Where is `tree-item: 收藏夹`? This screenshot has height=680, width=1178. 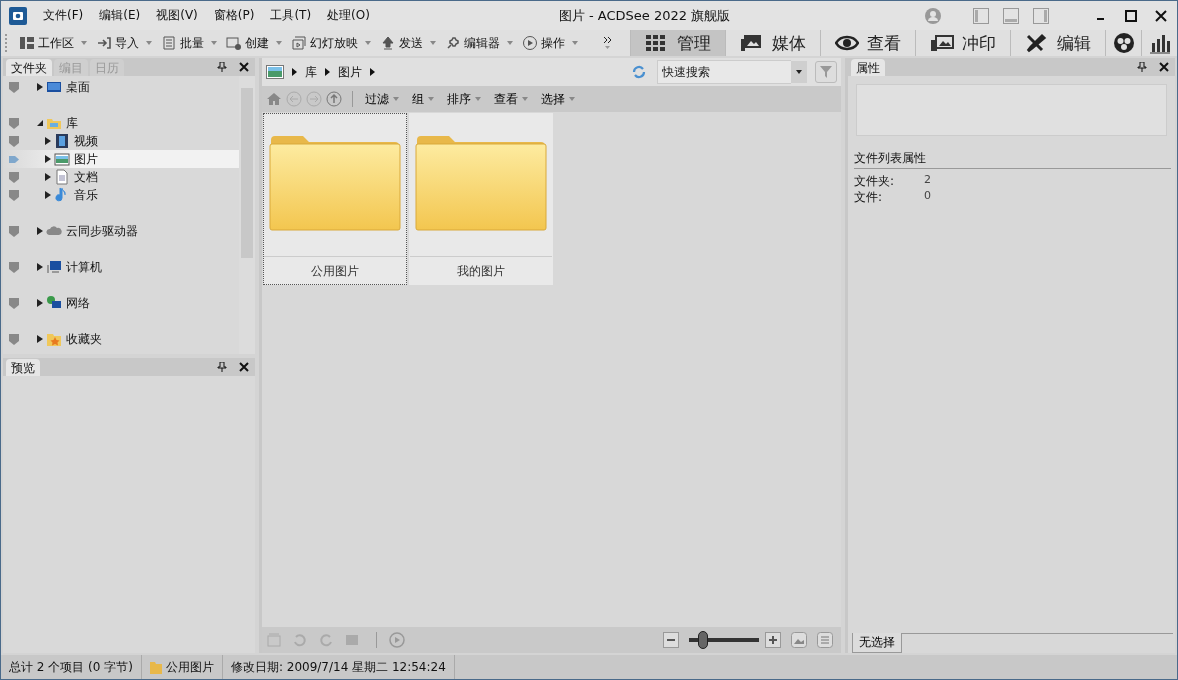 tree-item: 收藏夹 is located at coordinates (121, 339).